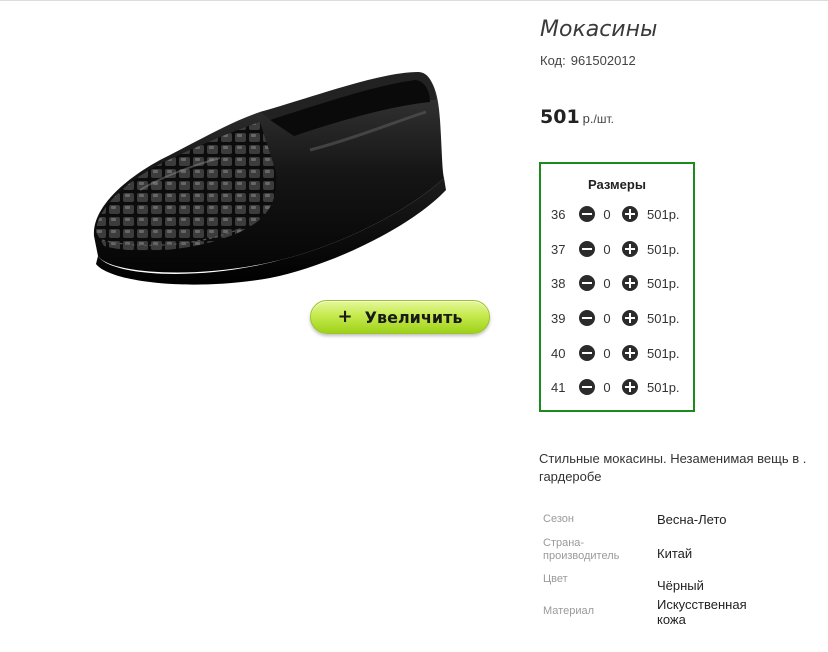 This screenshot has height=652, width=828. I want to click on product-code-value: 961502012, so click(603, 60).